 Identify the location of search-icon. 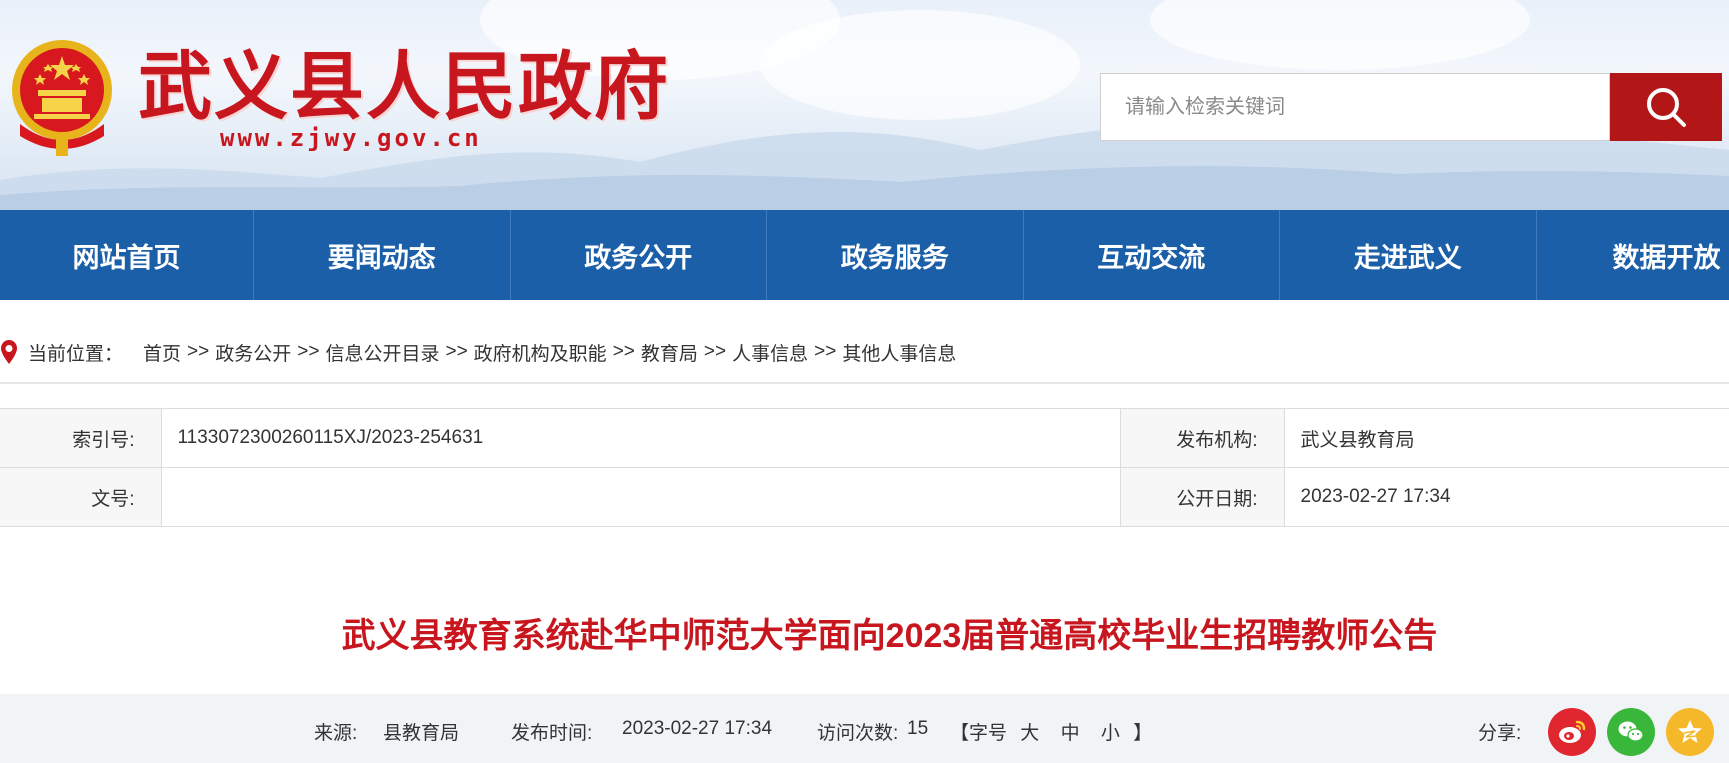
(1666, 107).